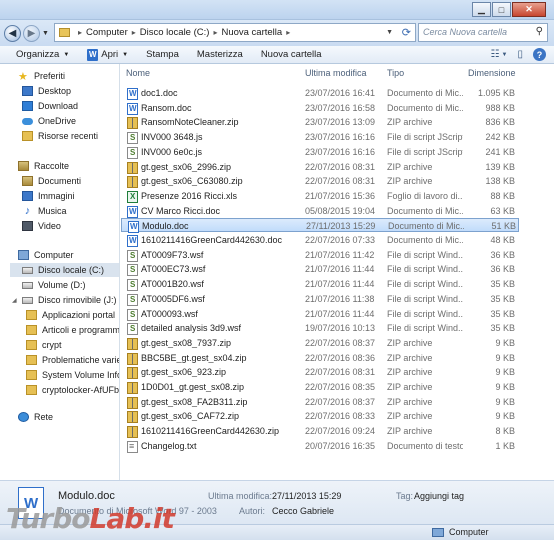  Describe the element at coordinates (48, 196) in the screenshot. I see `nav-images: Immagini` at that location.